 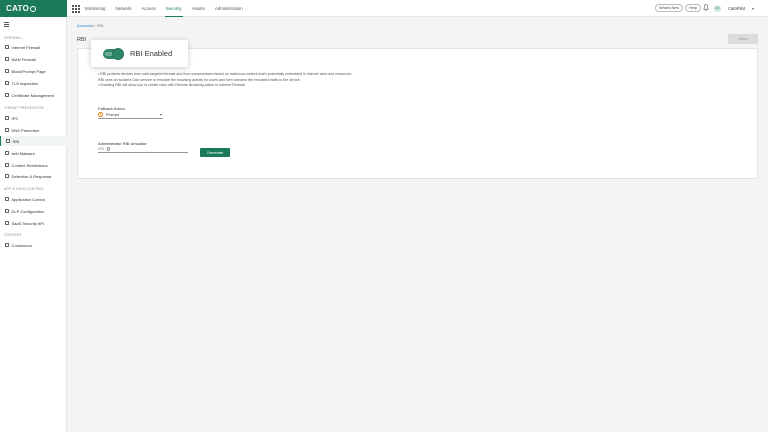 I want to click on fallback-action-value: Prompt, so click(x=112, y=114).